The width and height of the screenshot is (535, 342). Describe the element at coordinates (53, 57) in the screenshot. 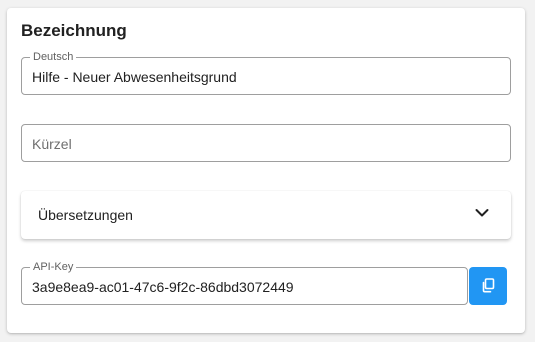

I see `german-name-legend: Deutsch` at that location.